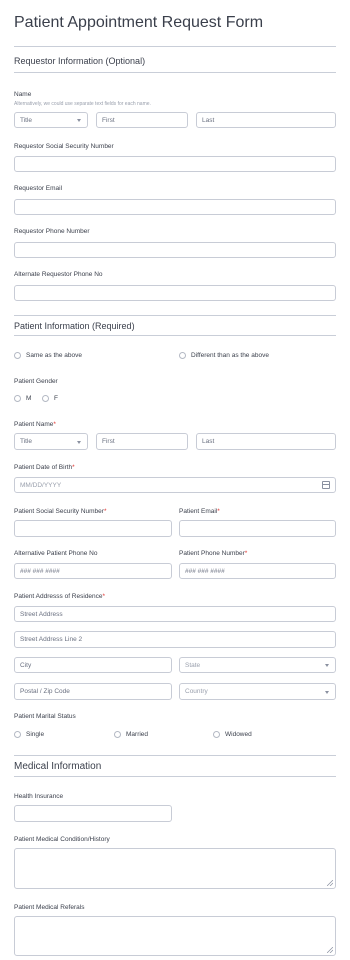  Describe the element at coordinates (175, 639) in the screenshot. I see `street-address-line2-input: Street Address Line 2` at that location.